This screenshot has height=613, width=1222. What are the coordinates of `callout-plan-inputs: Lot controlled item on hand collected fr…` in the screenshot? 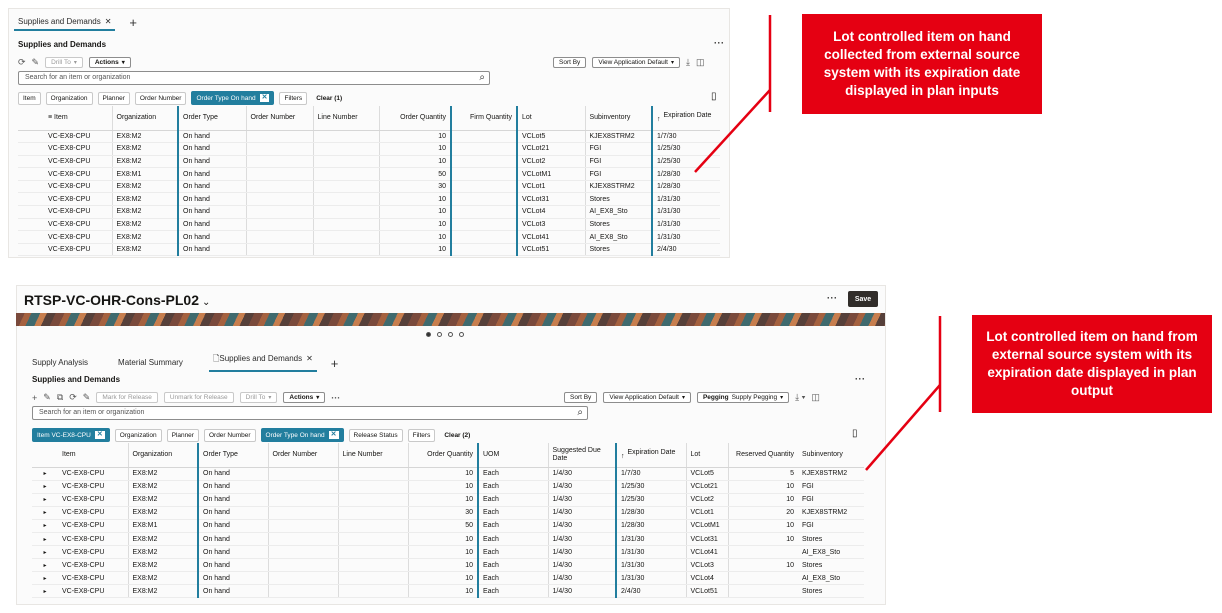 It's located at (922, 64).